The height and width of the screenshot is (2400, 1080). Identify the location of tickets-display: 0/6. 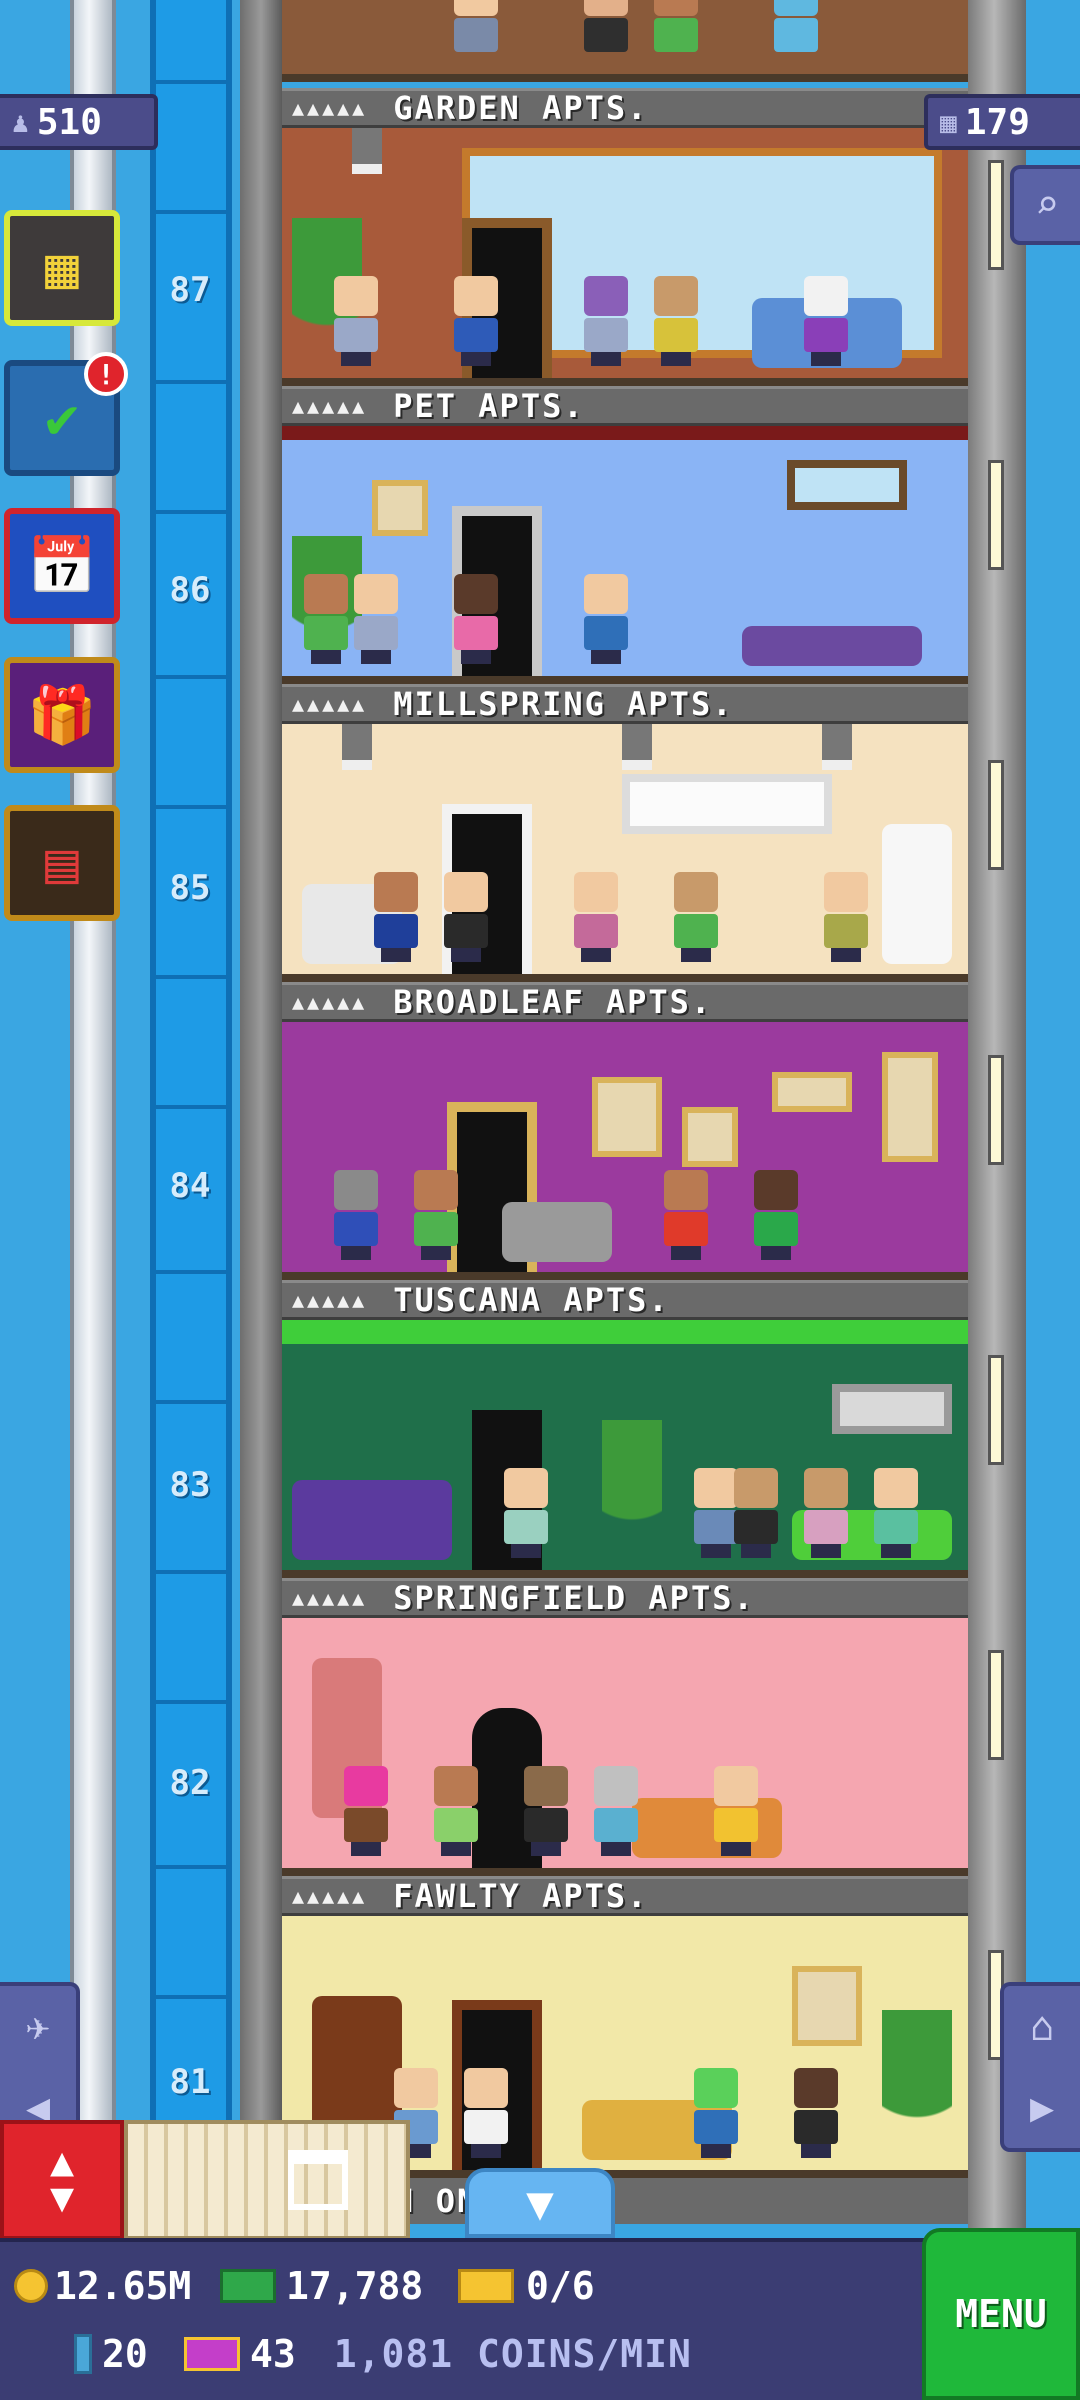
(526, 2286).